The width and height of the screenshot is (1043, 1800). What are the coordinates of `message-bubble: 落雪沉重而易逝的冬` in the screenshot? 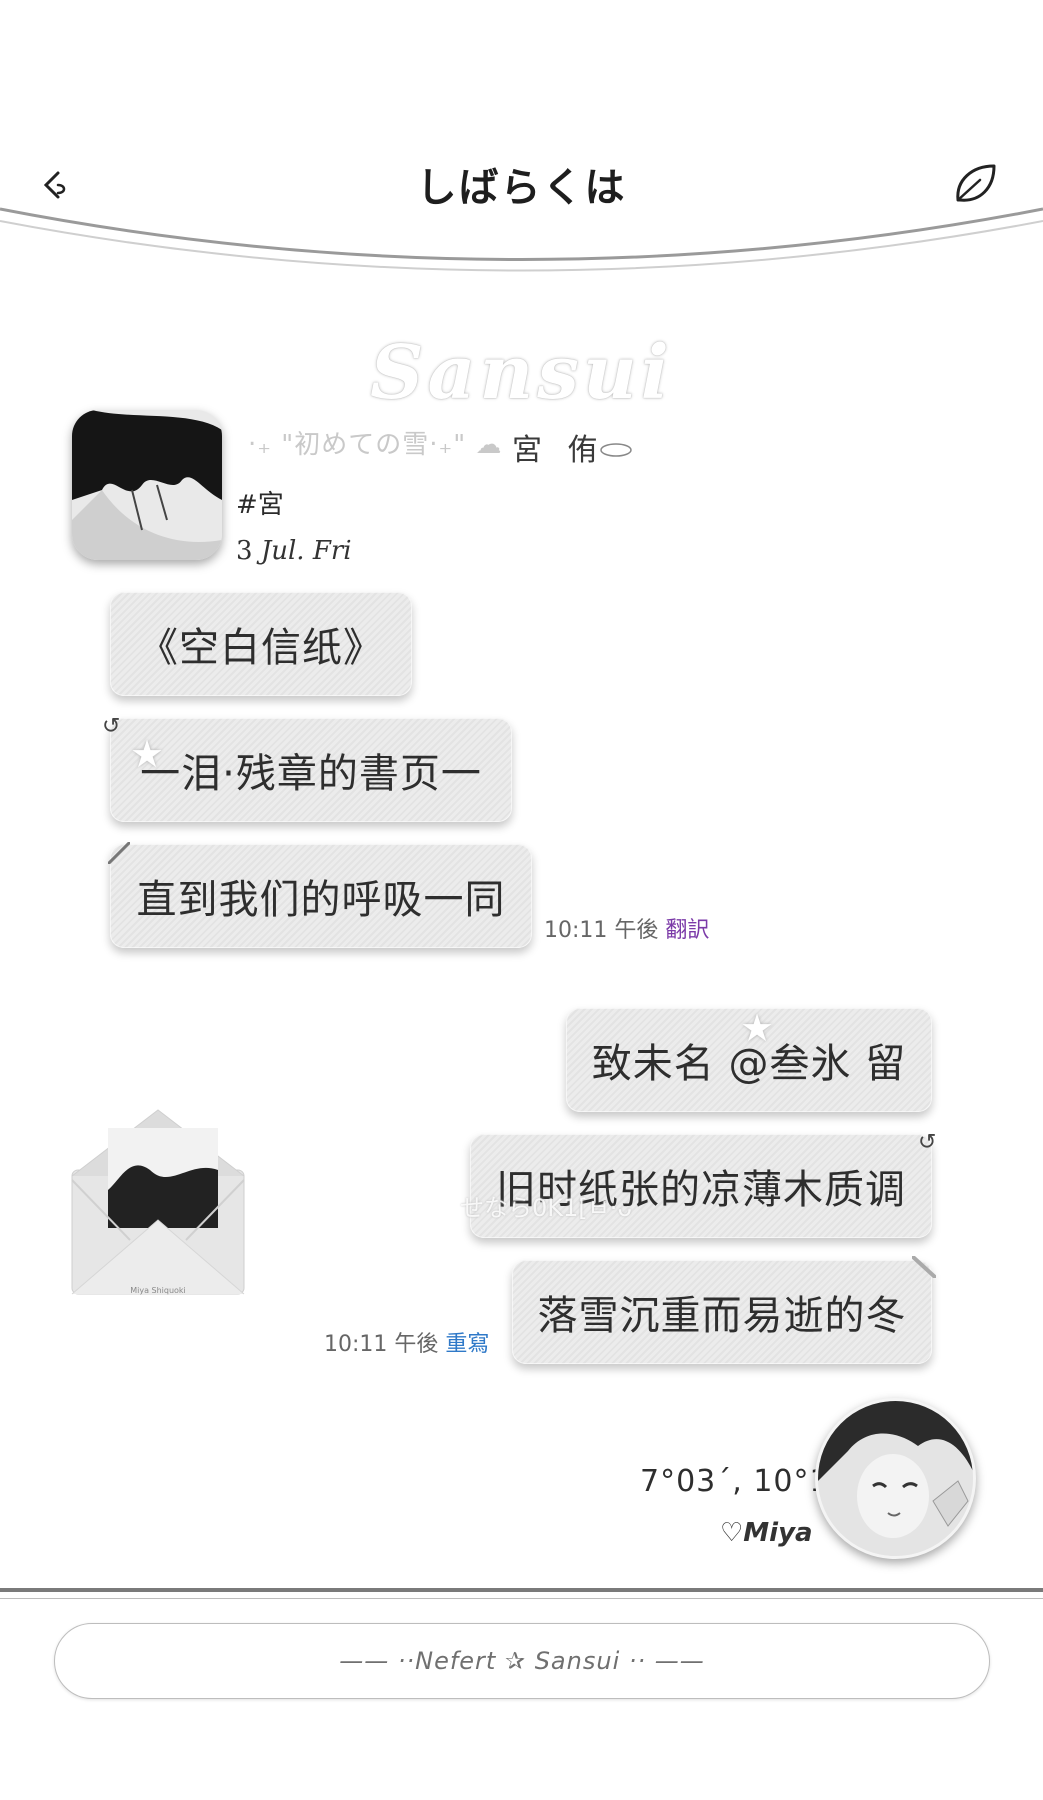 It's located at (722, 1312).